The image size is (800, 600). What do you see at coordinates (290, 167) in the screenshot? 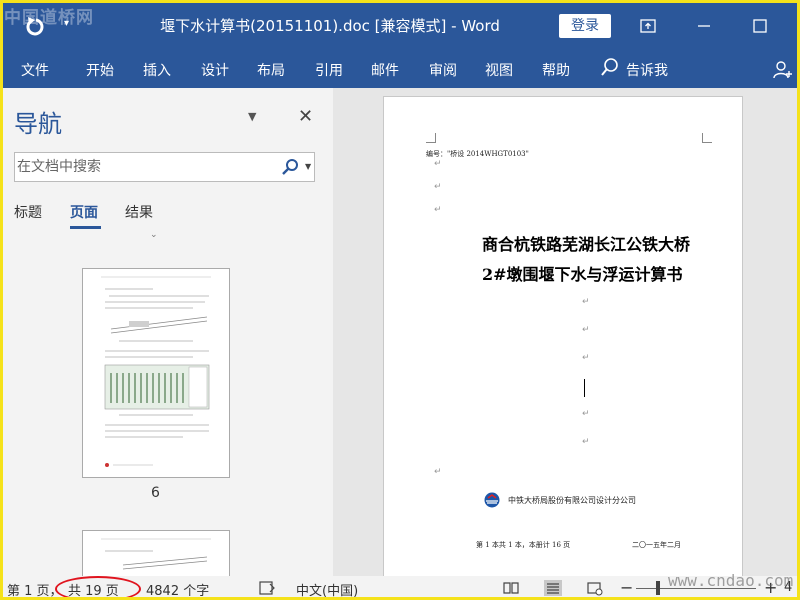
I see `search-icon` at bounding box center [290, 167].